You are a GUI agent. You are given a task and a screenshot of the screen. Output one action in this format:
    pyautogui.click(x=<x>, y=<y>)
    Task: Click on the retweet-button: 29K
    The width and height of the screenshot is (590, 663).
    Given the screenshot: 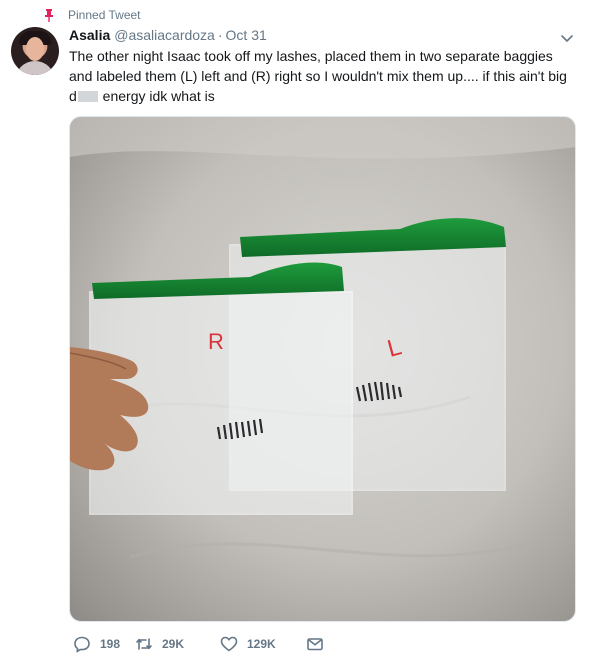 What is the action you would take?
    pyautogui.click(x=177, y=644)
    